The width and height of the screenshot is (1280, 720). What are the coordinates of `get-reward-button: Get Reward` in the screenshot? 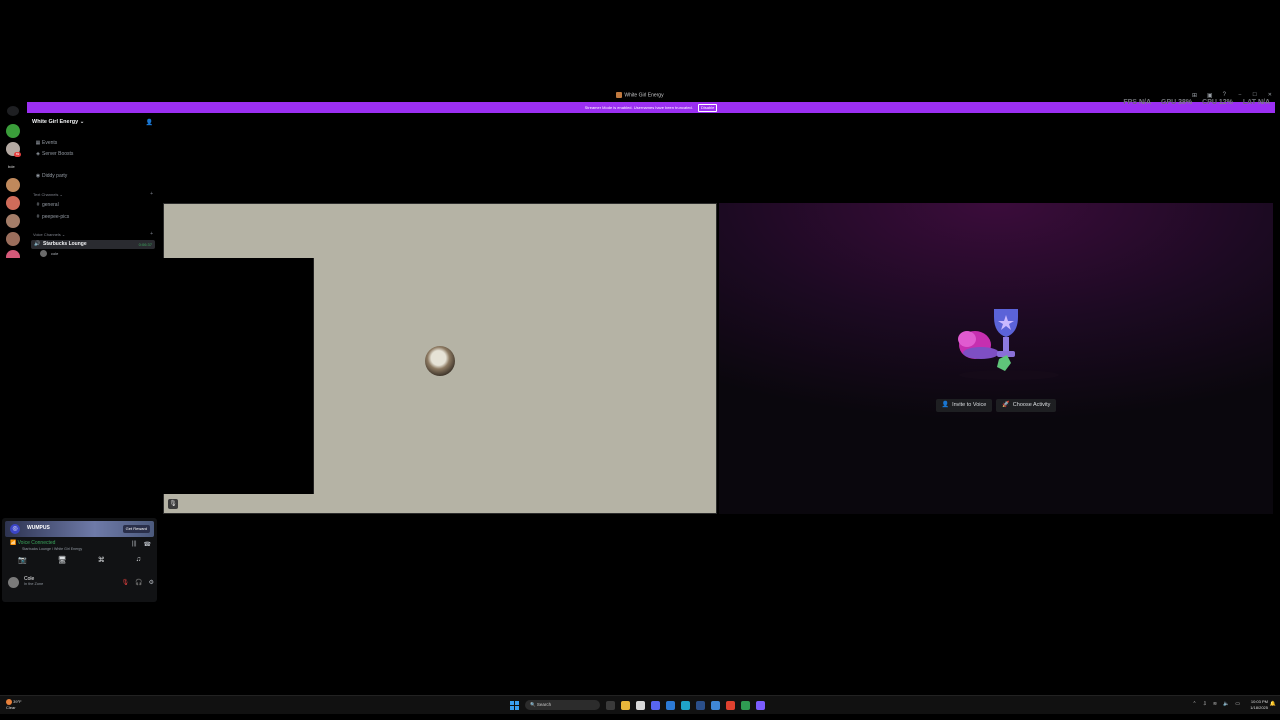 It's located at (136, 529).